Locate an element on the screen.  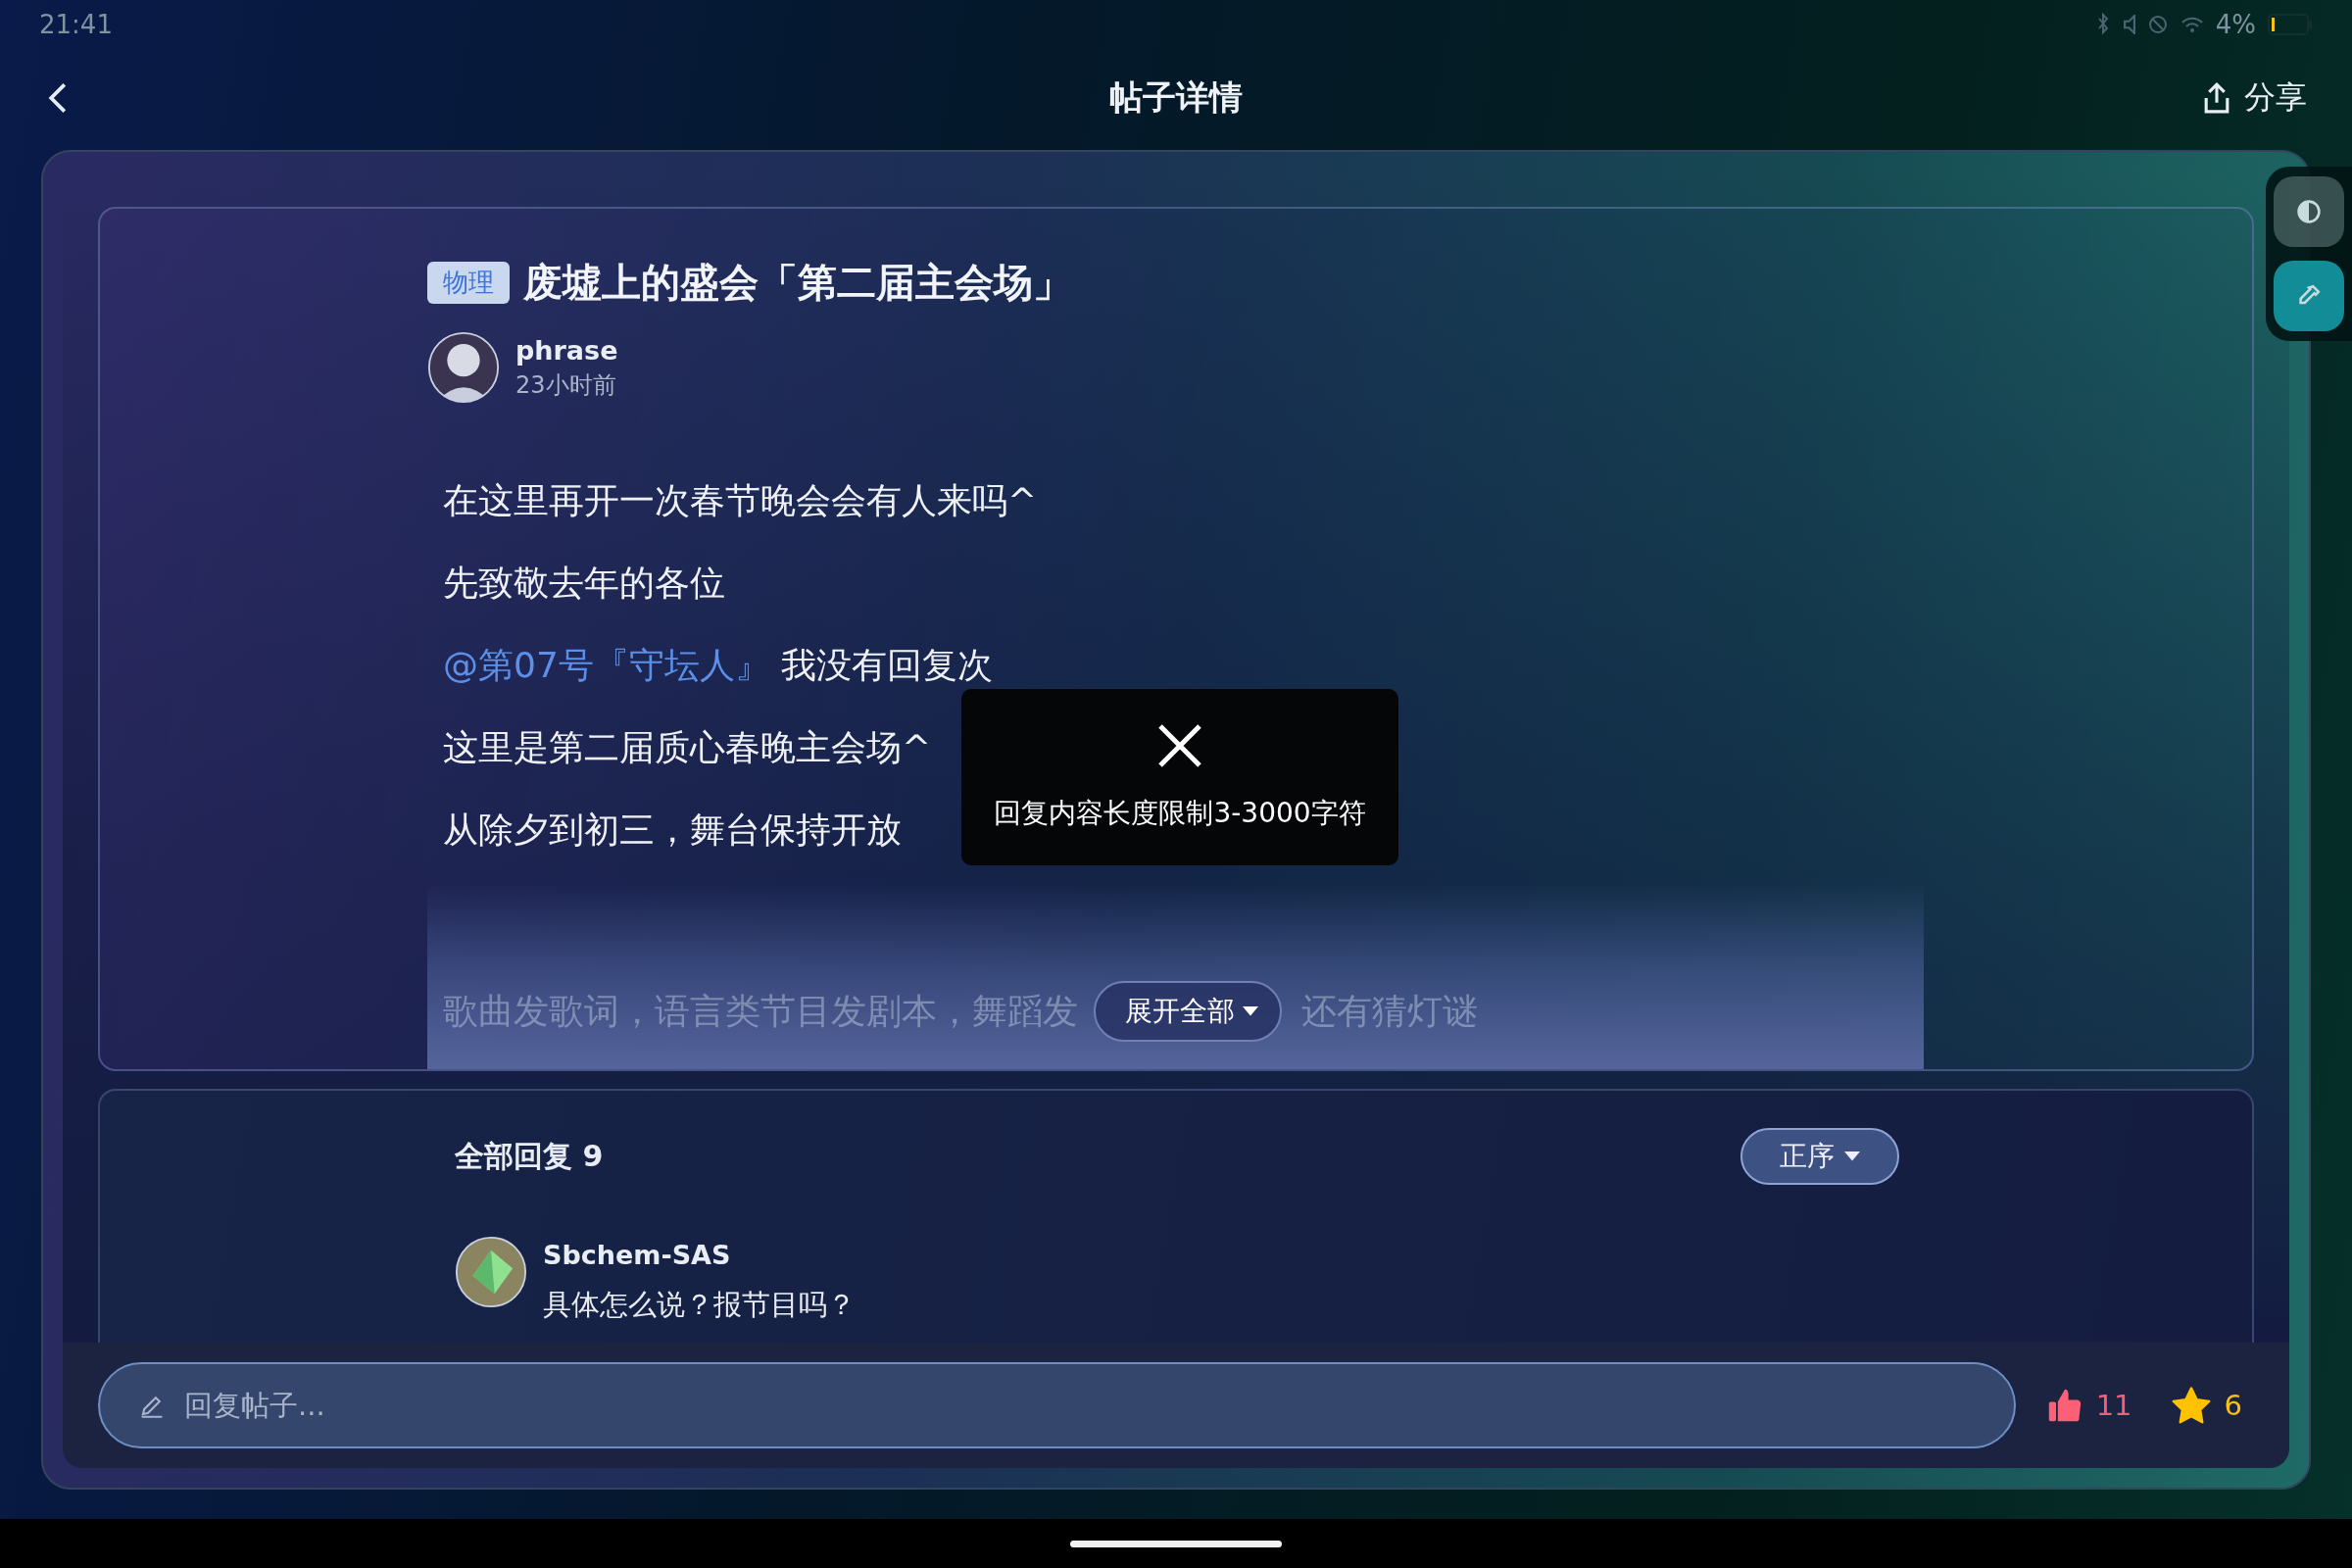
contrast-icon is located at coordinates (2309, 211).